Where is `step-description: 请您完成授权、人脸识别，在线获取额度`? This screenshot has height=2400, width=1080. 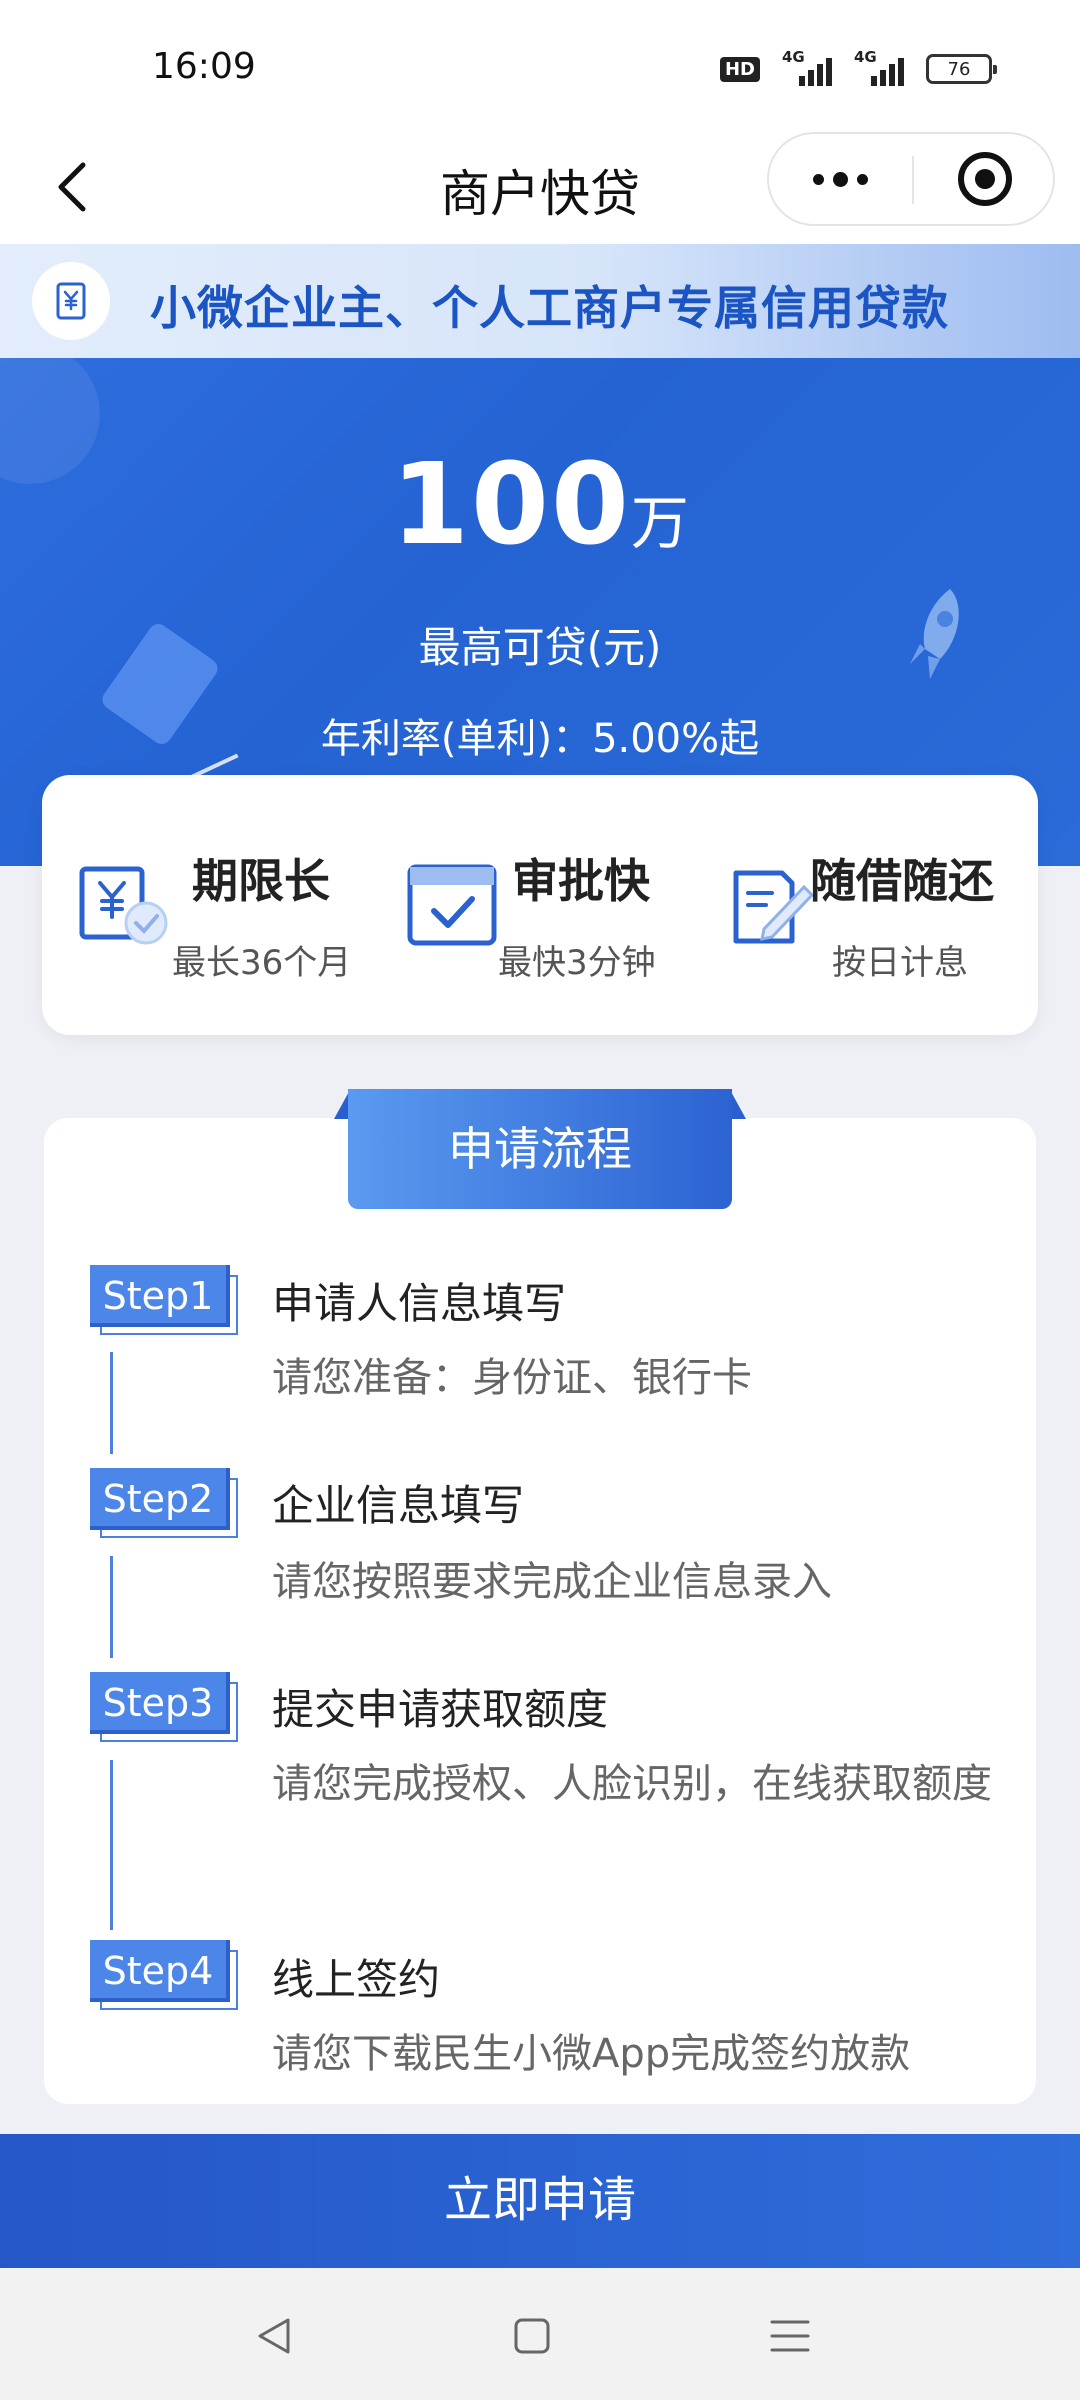 step-description: 请您完成授权、人脸识别，在线获取额度 is located at coordinates (632, 1784).